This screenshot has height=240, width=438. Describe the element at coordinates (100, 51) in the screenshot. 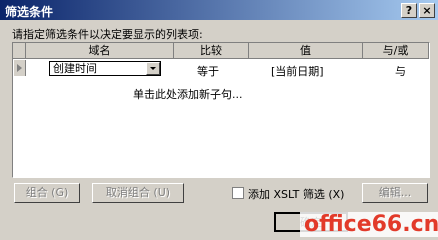

I see `col-field-header: 域名` at that location.